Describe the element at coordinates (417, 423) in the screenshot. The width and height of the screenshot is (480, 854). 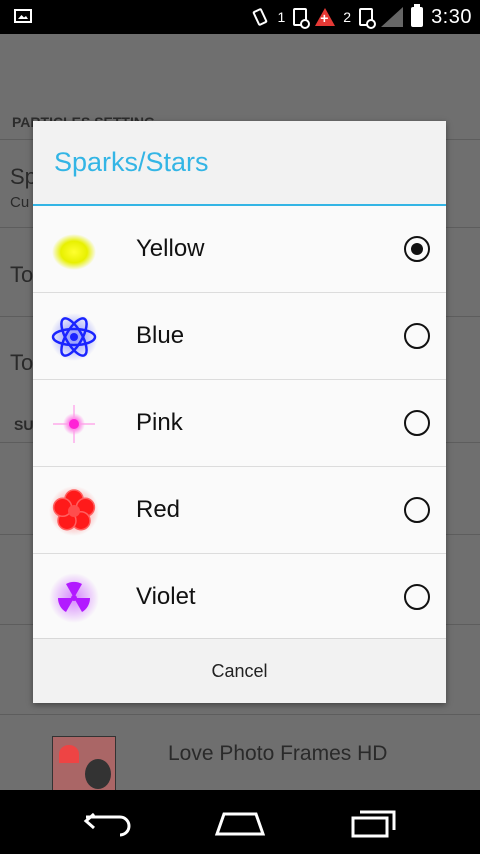
I see `radio-pink` at that location.